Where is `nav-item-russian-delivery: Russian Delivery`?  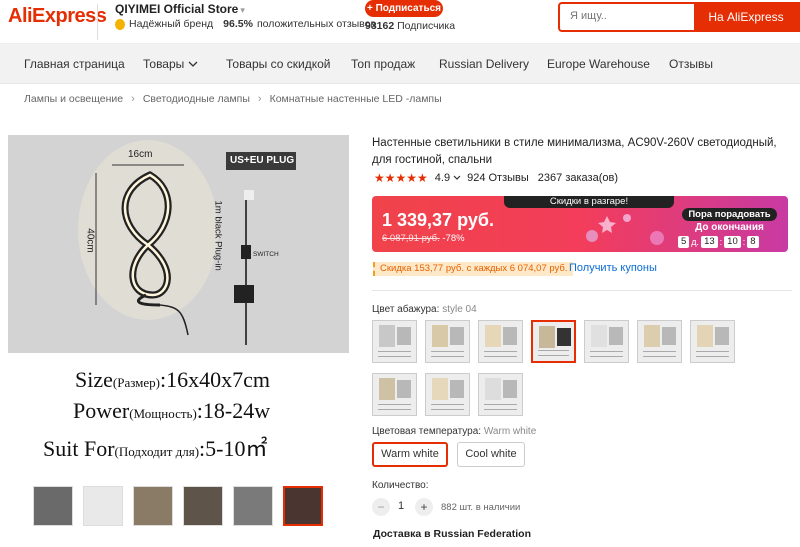
nav-item-russian-delivery: Russian Delivery is located at coordinates (484, 64).